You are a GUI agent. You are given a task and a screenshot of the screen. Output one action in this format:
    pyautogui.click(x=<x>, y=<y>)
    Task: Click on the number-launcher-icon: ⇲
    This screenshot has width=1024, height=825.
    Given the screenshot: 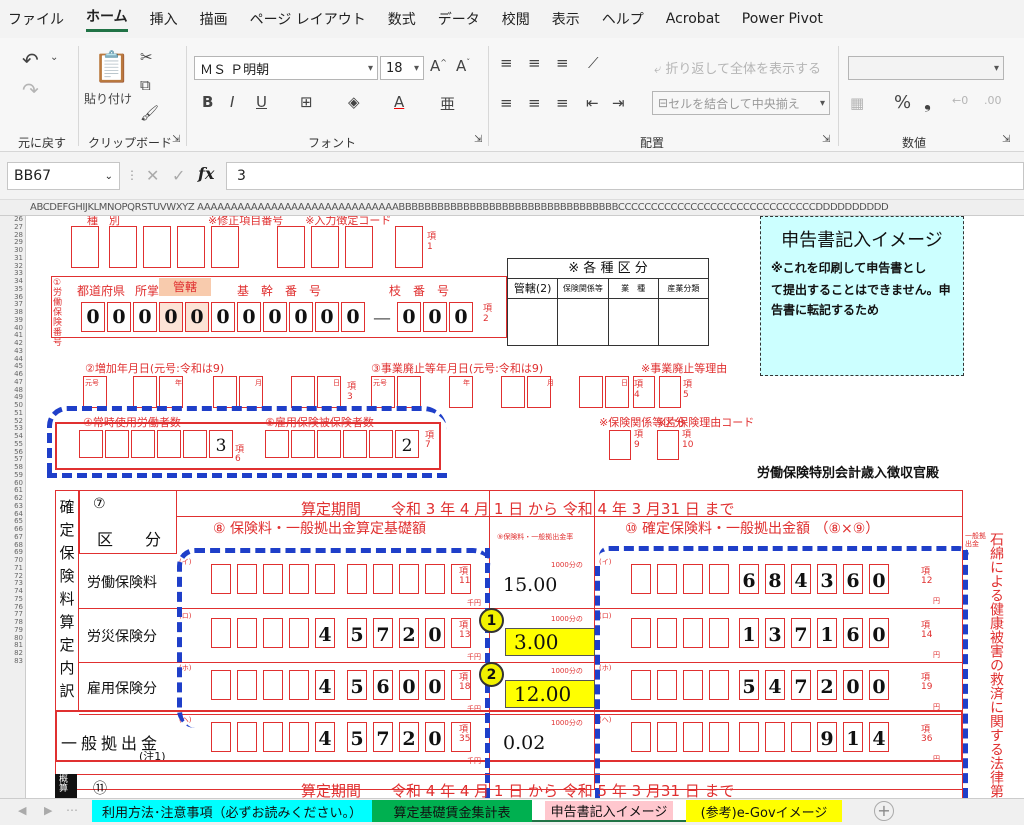 What is the action you would take?
    pyautogui.click(x=1006, y=139)
    